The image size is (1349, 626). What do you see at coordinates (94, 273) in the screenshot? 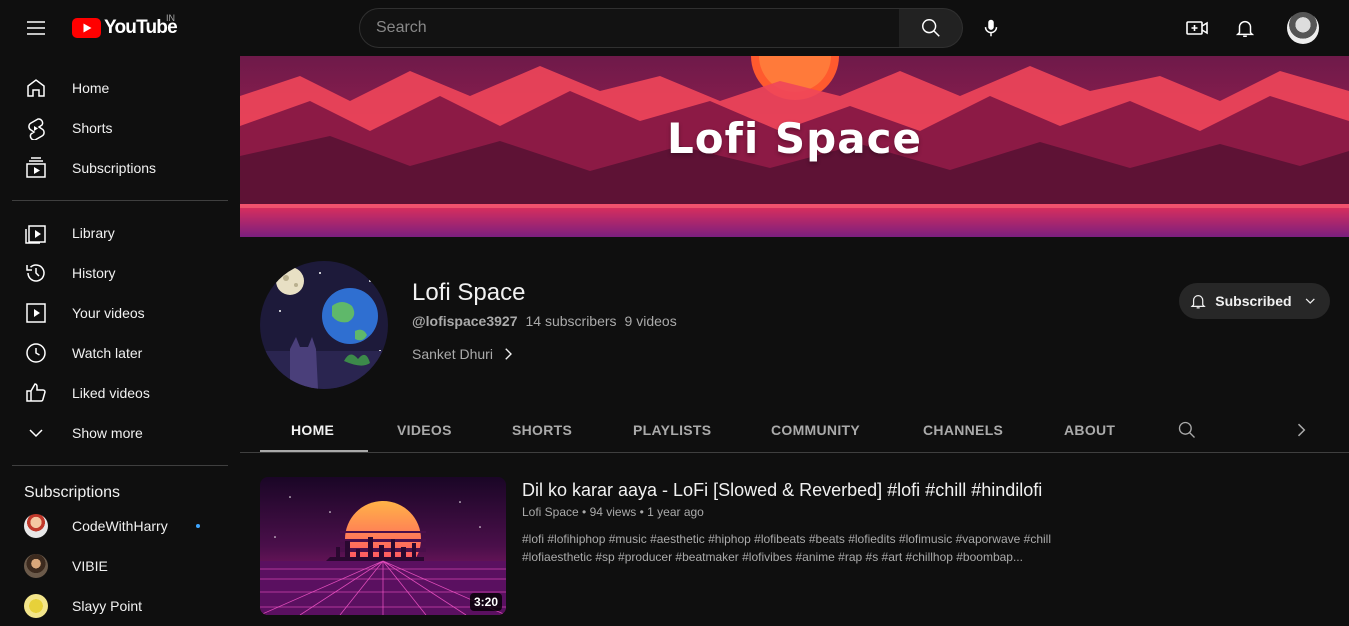
I see `sidebar-item-label: History` at bounding box center [94, 273].